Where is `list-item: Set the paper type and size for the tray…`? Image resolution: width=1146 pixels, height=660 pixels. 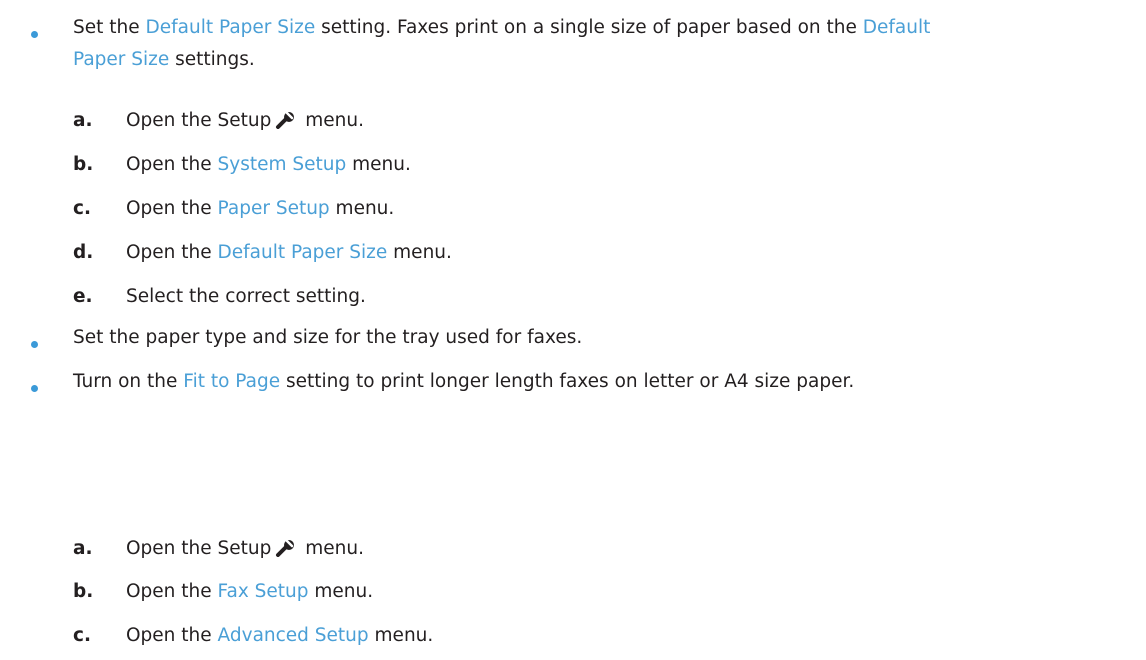 list-item: Set the paper type and size for the tray… is located at coordinates (573, 339).